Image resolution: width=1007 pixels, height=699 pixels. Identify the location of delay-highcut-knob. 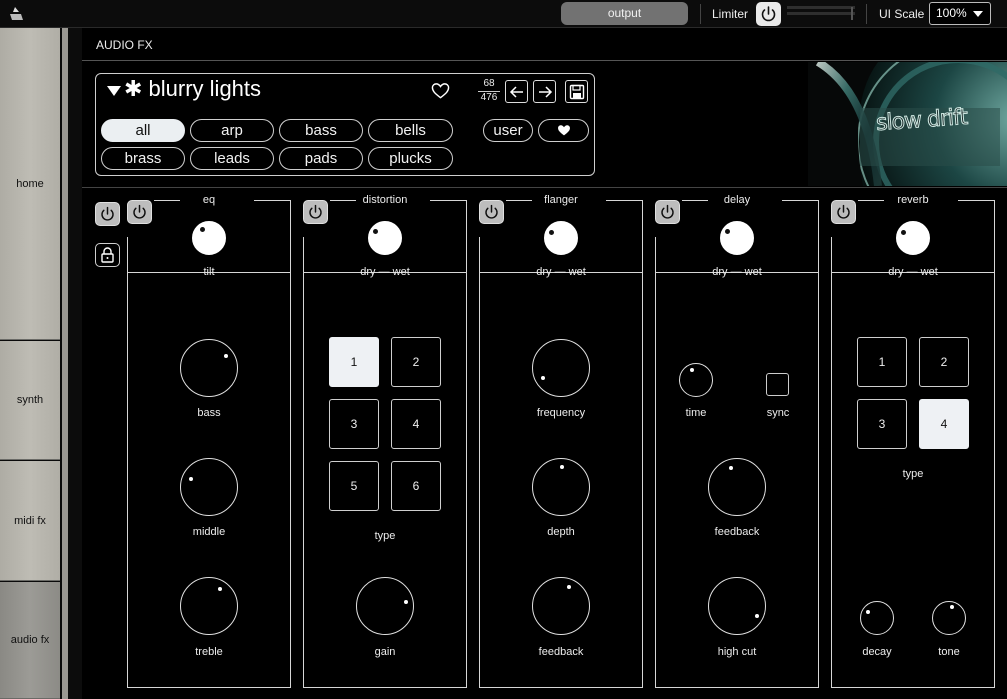
(737, 606).